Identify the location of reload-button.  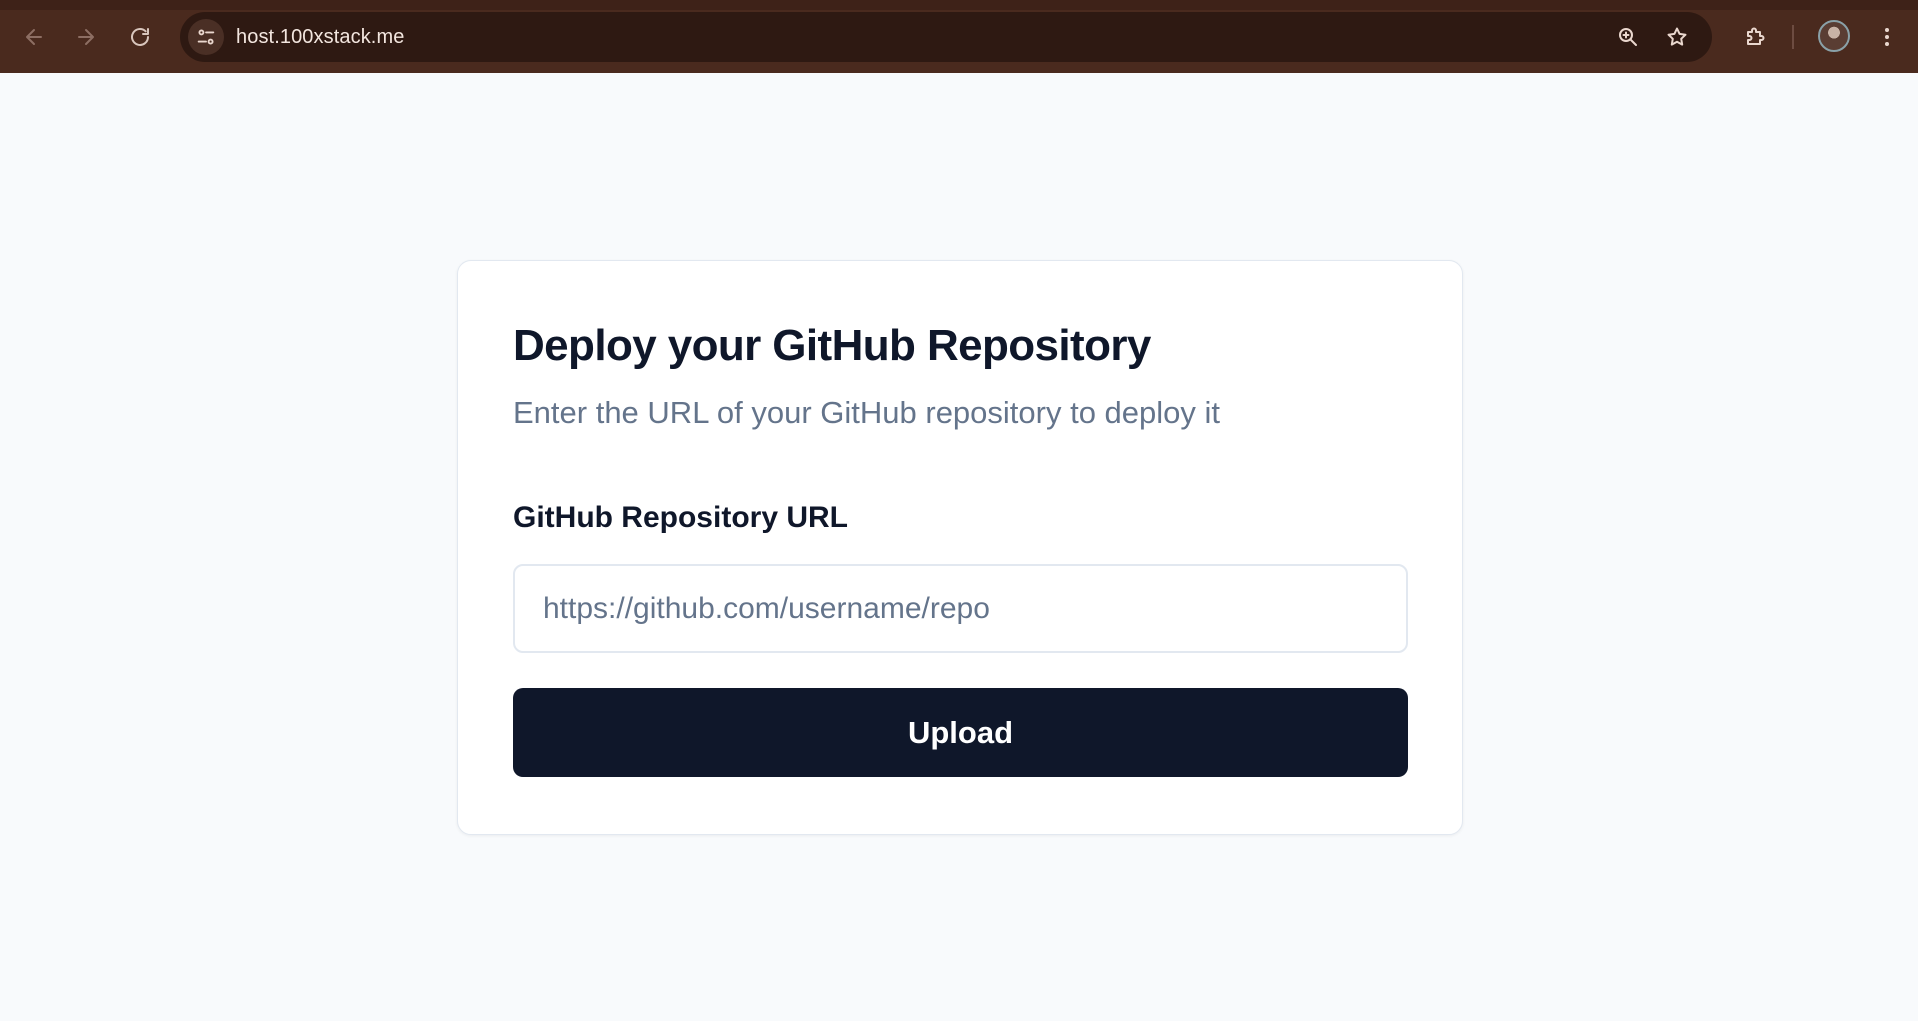
(140, 37).